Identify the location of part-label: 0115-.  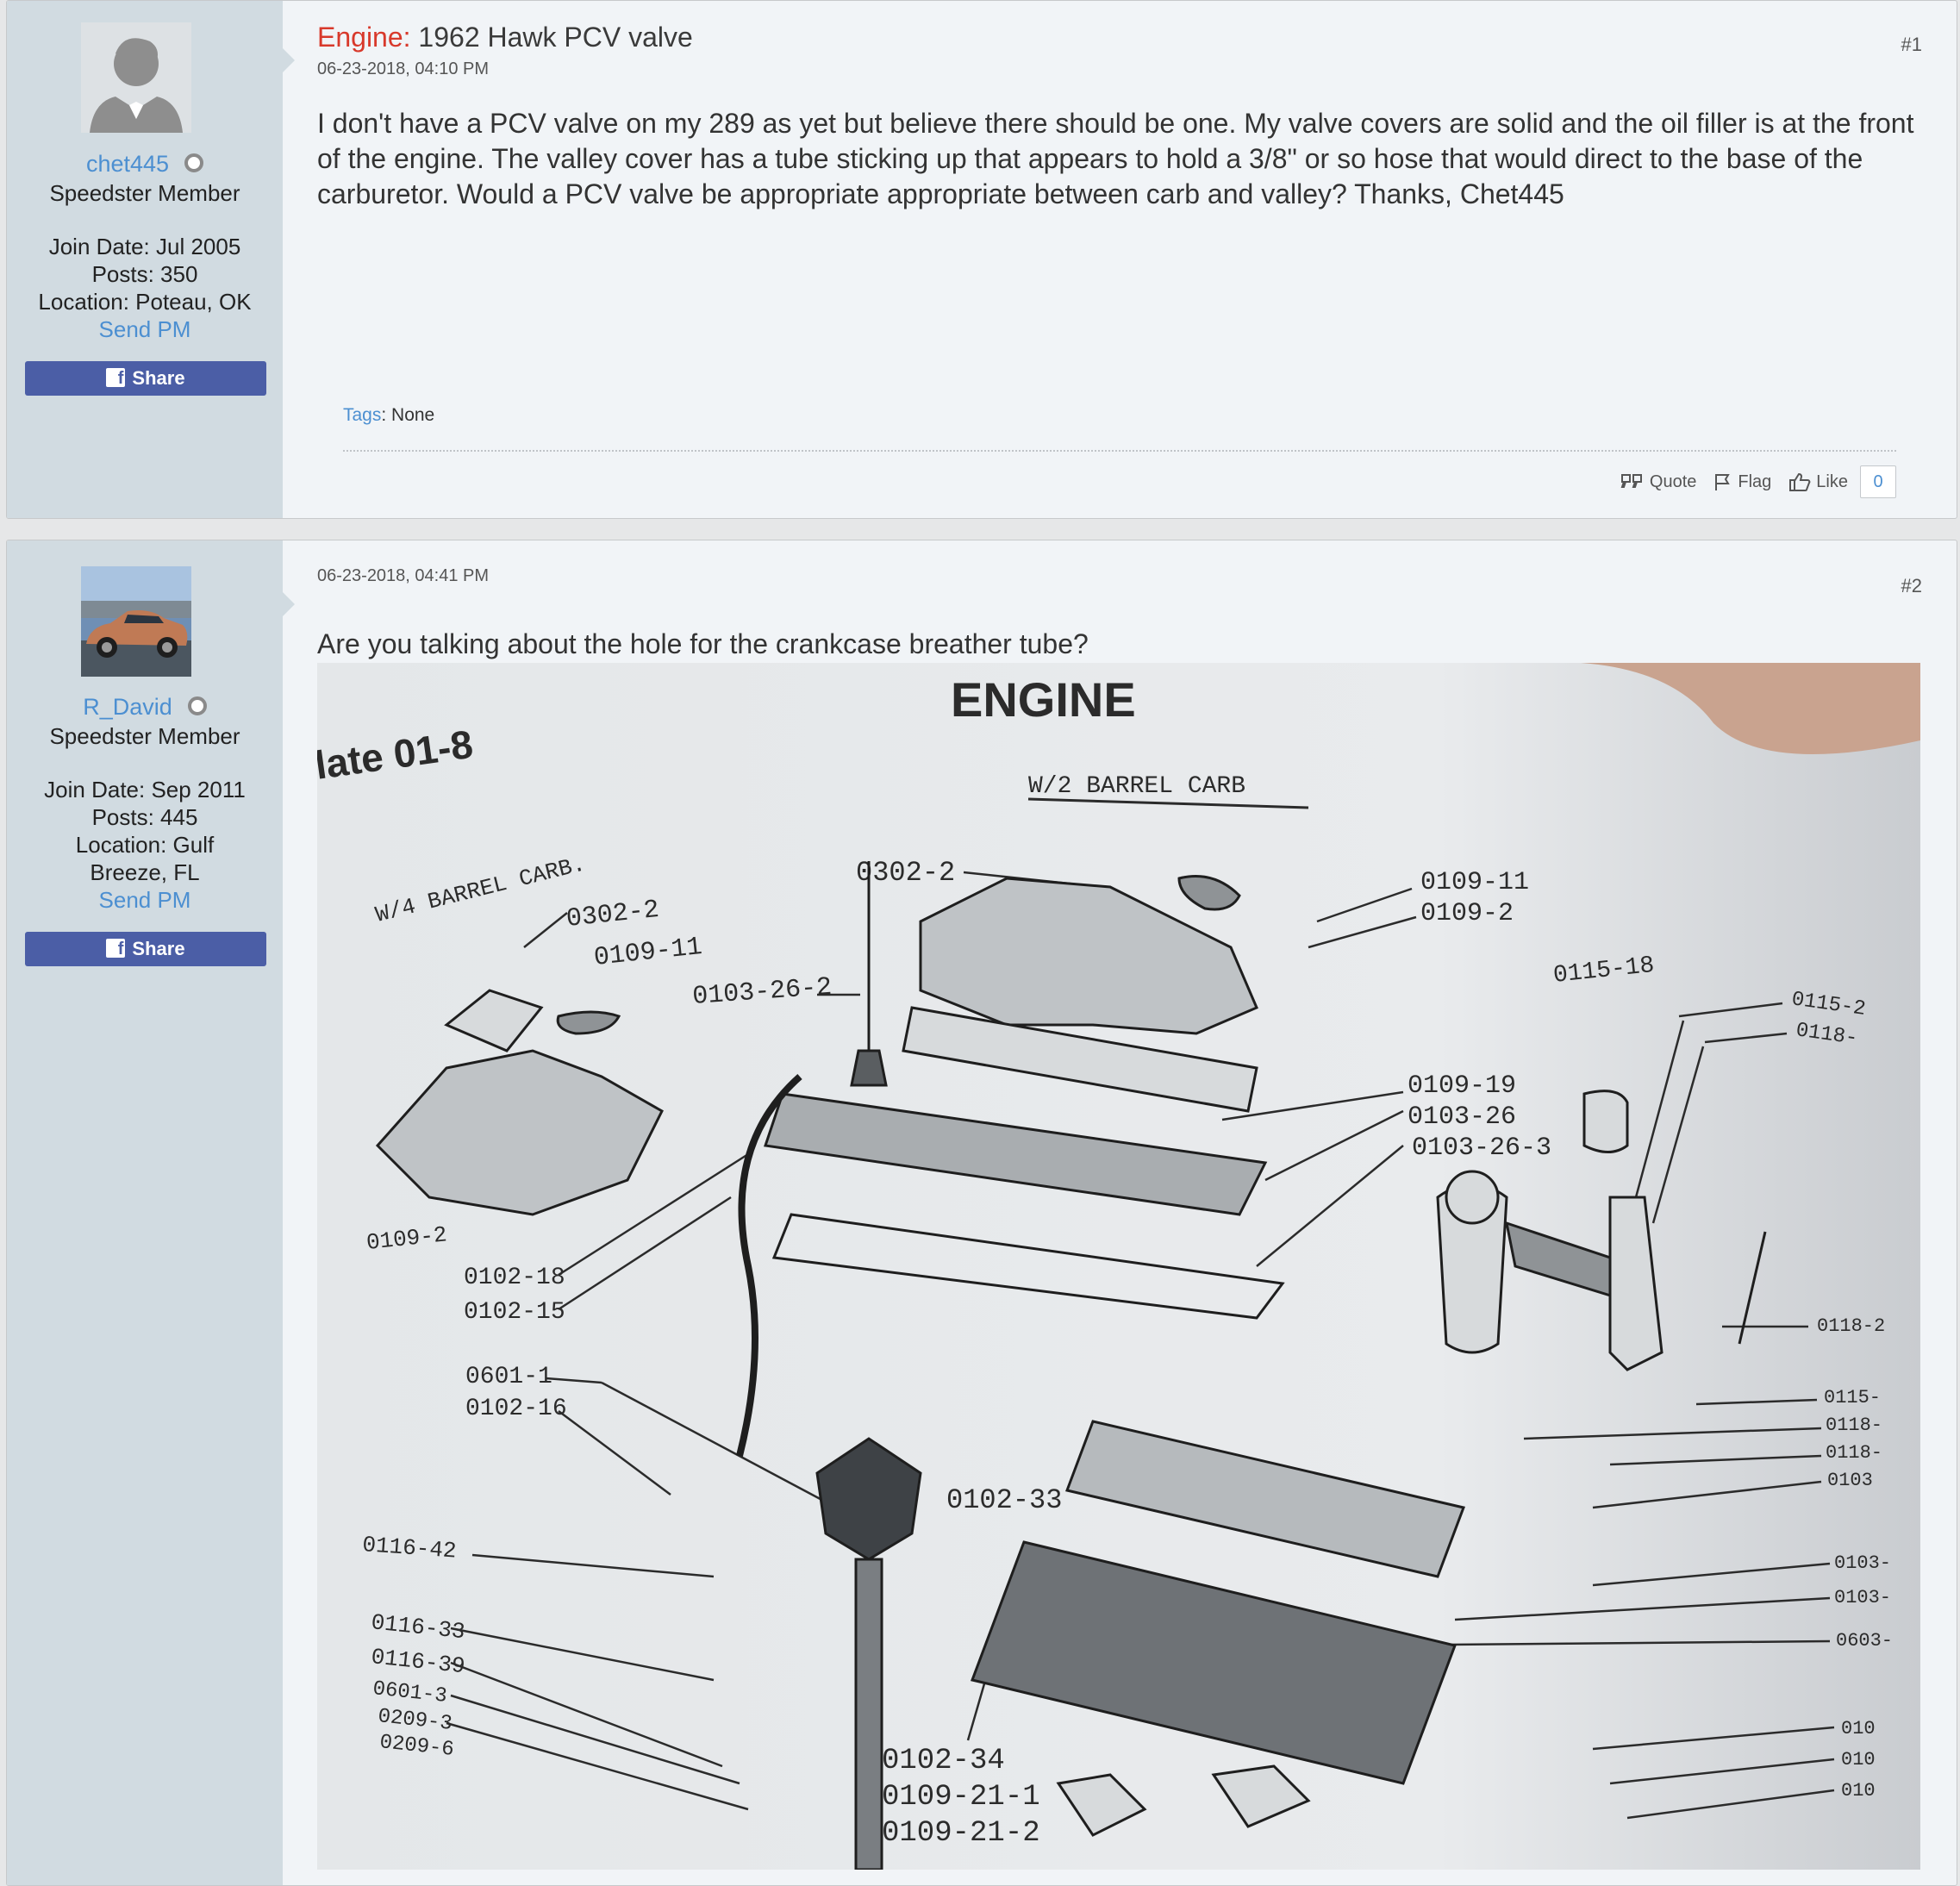
(1852, 1397).